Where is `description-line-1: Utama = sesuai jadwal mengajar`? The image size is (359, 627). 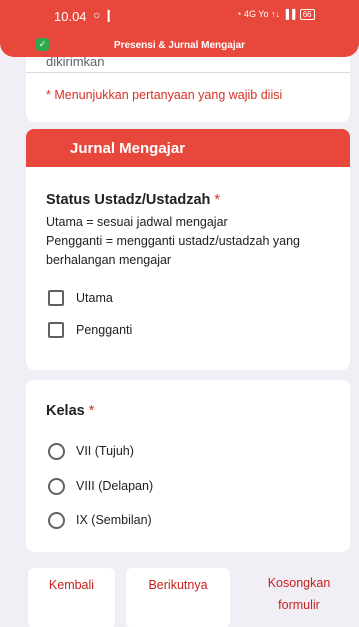 description-line-1: Utama = sesuai jadwal mengajar is located at coordinates (137, 222).